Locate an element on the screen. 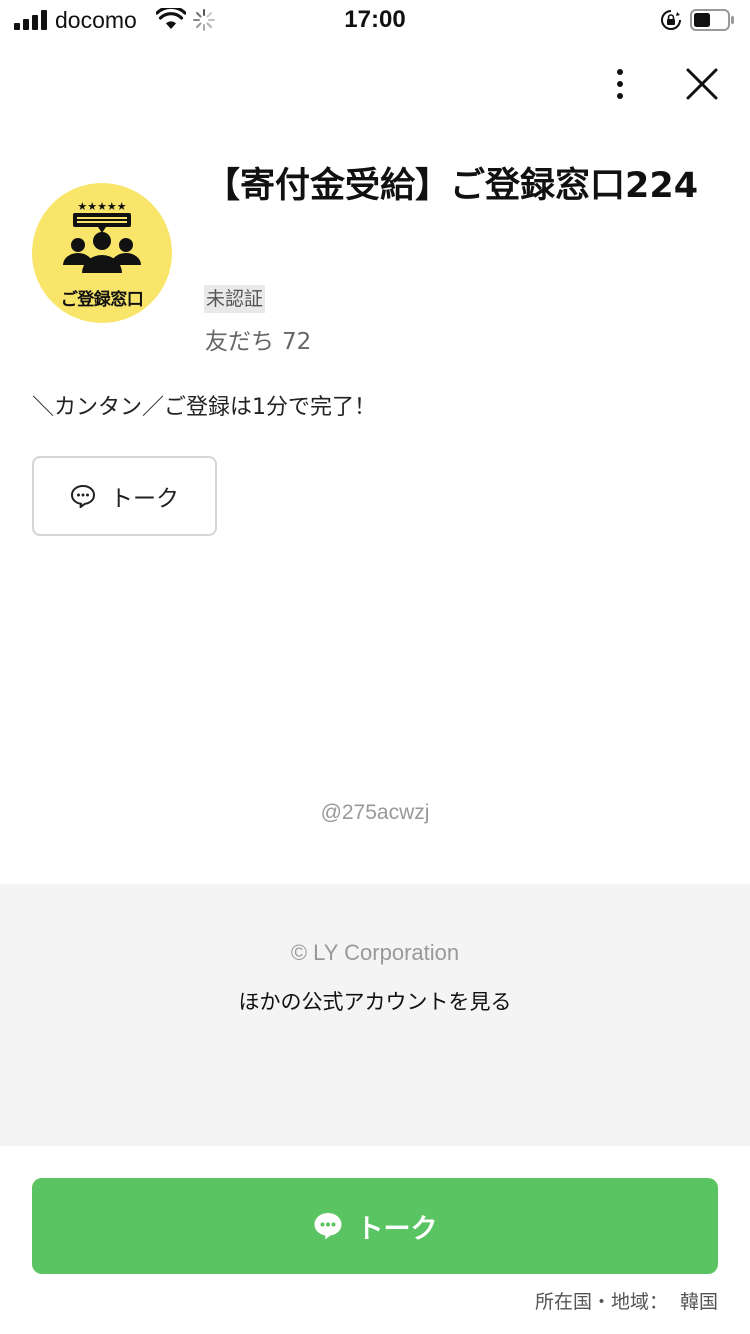 This screenshot has width=750, height=1334. more-vertical-icon is located at coordinates (620, 84).